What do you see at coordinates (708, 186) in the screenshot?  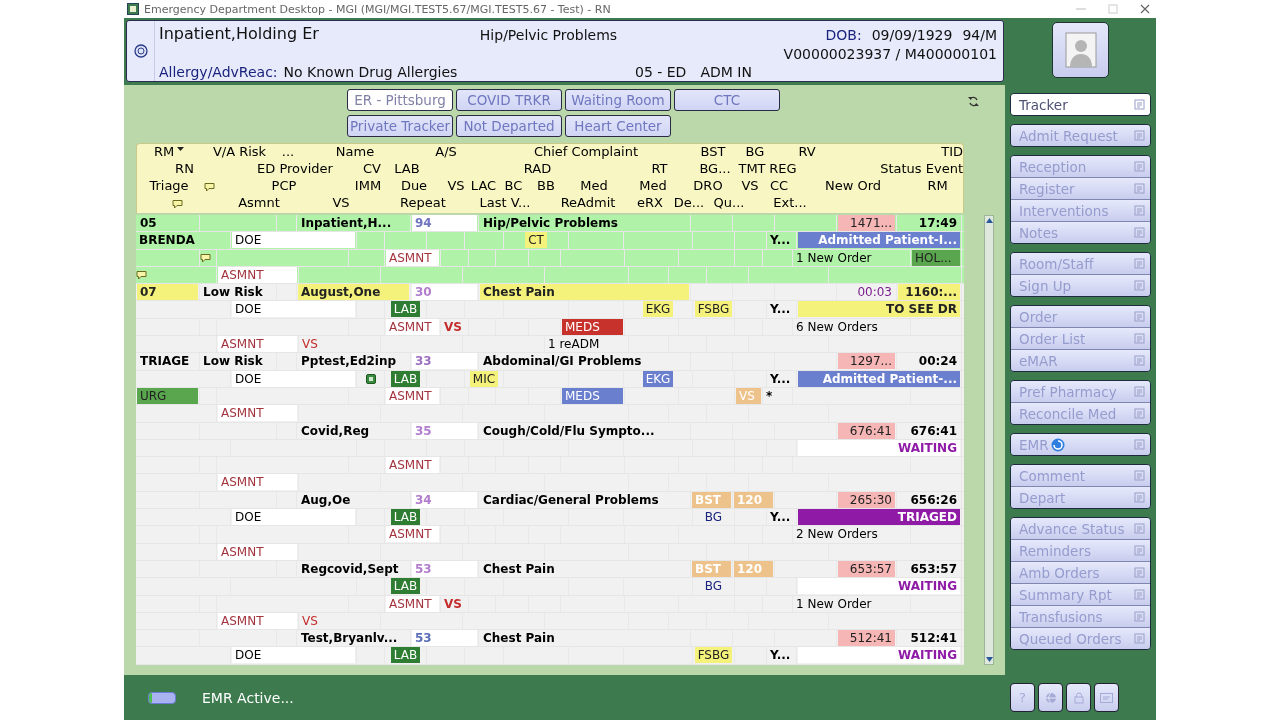 I see `column-header: DRO` at bounding box center [708, 186].